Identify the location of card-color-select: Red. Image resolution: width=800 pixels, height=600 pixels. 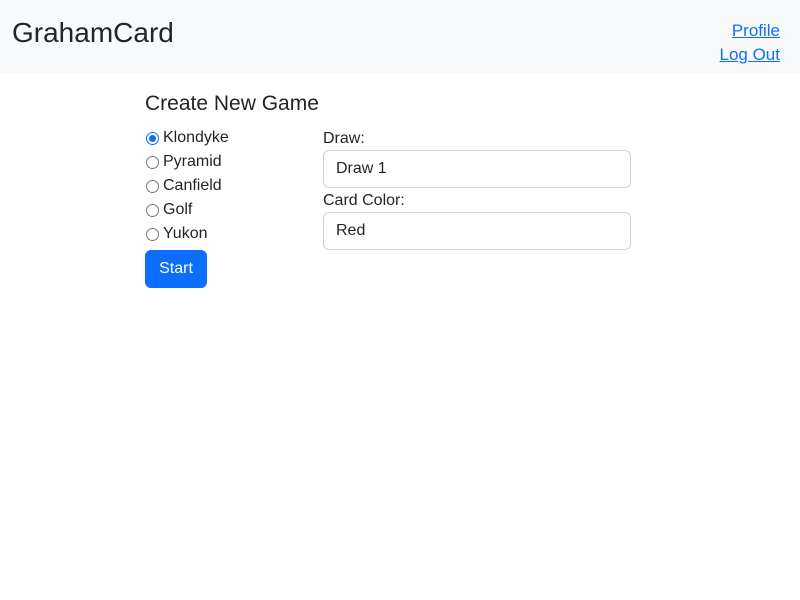
(477, 231).